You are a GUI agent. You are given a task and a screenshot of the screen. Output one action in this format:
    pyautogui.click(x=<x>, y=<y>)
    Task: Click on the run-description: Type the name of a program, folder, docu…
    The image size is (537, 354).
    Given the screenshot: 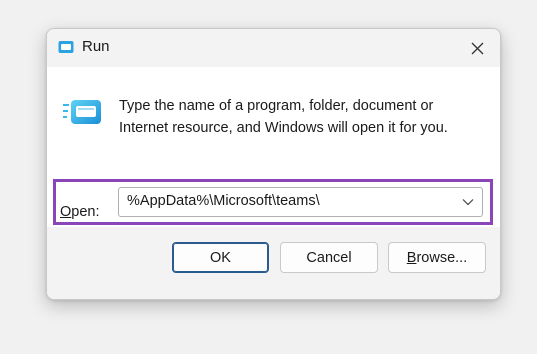 What is the action you would take?
    pyautogui.click(x=283, y=117)
    